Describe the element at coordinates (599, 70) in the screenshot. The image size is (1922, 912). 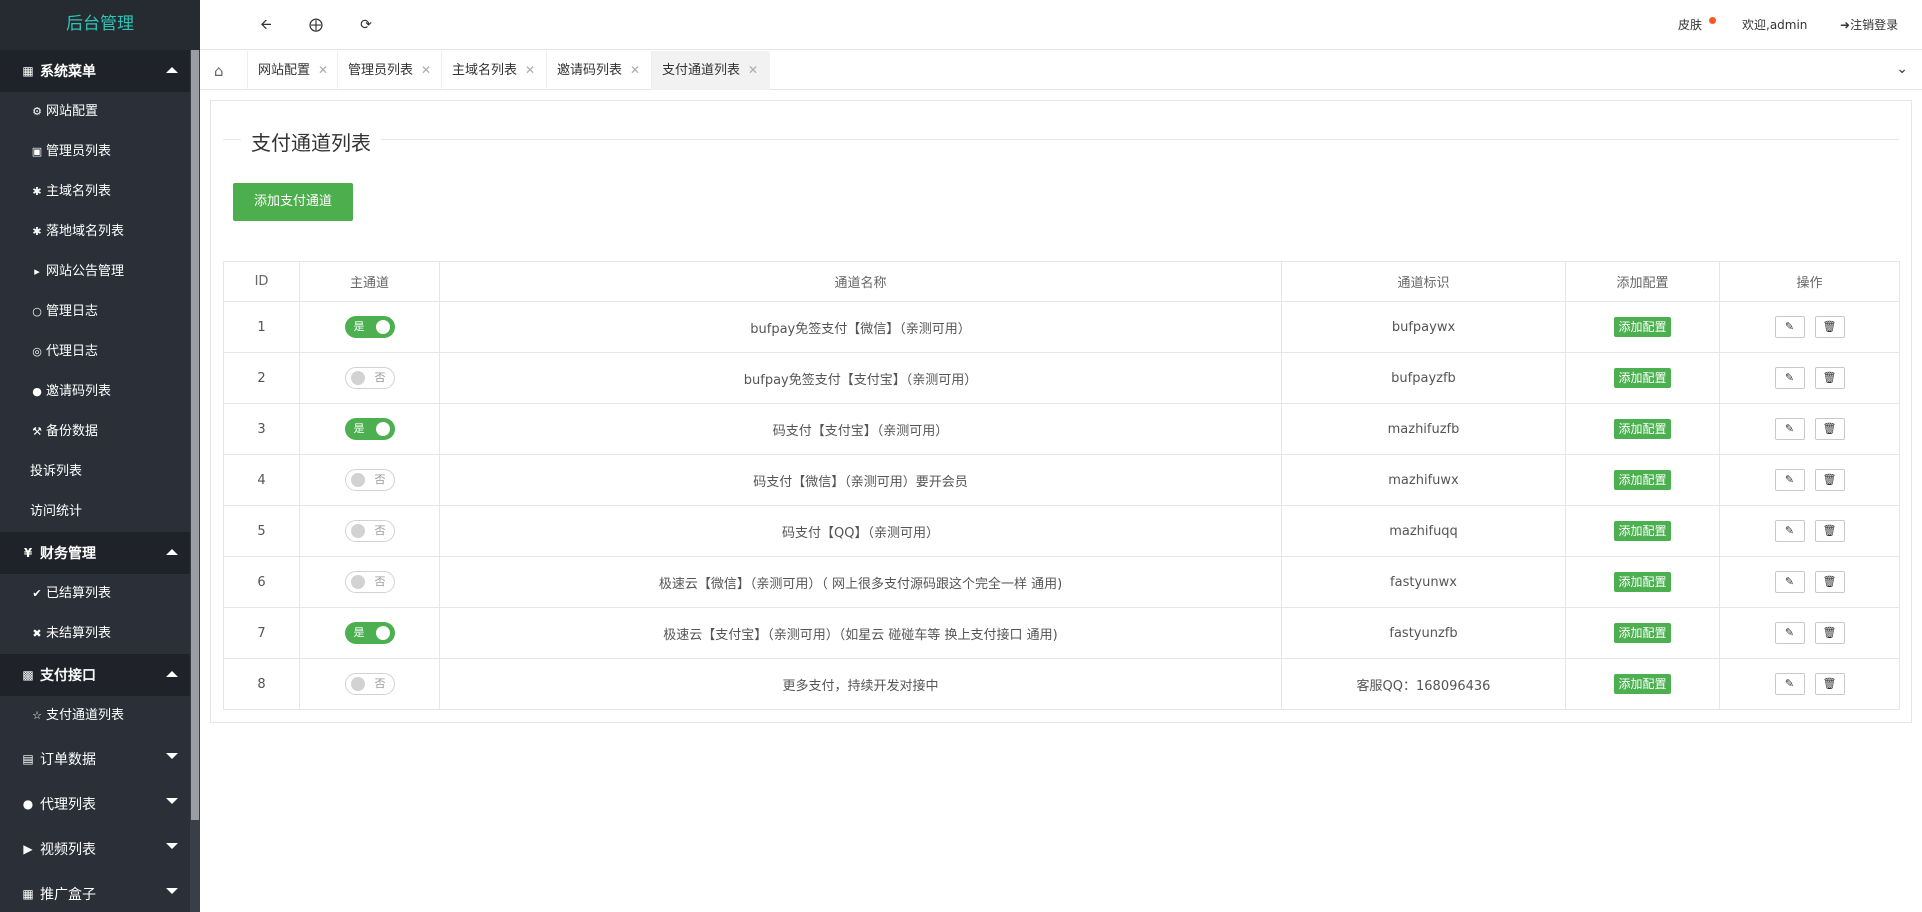
I see `tab-invite-codes: 邀请码列表 ✕` at that location.